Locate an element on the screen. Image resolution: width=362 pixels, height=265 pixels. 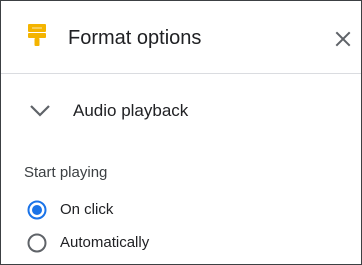
start-playing-label: Start playing is located at coordinates (66, 172).